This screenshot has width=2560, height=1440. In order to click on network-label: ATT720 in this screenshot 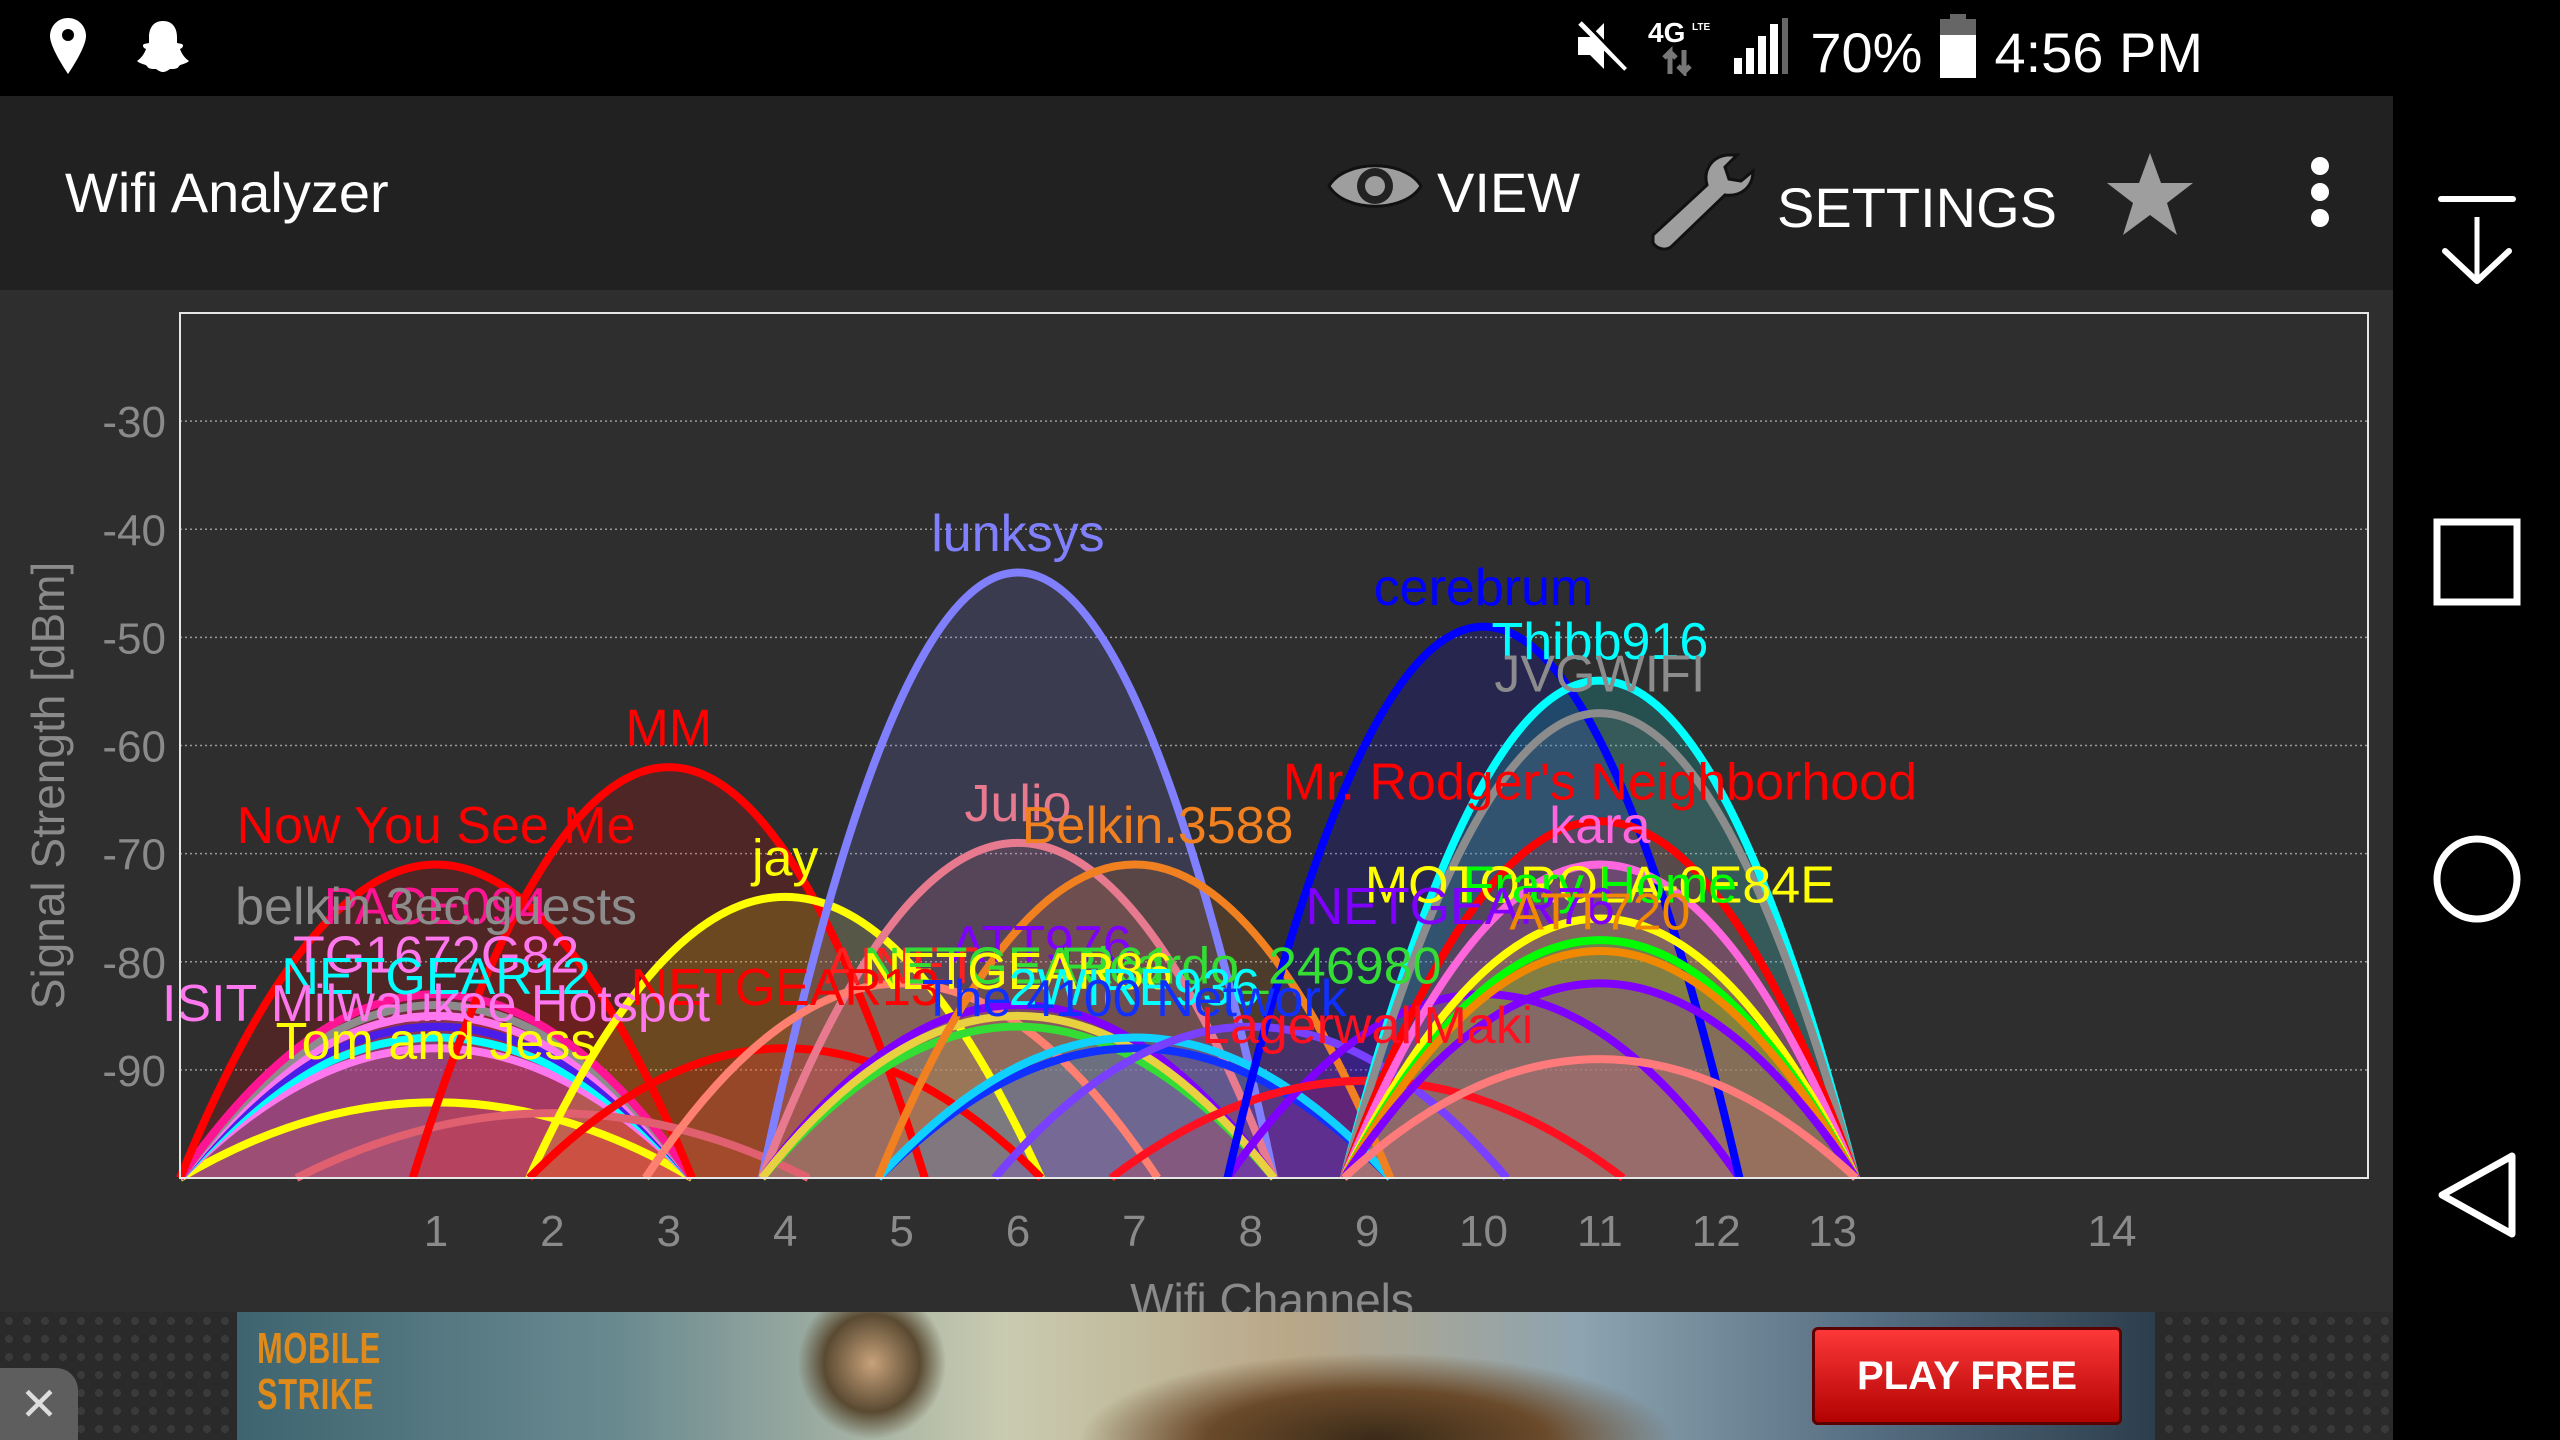, I will do `click(1599, 912)`.